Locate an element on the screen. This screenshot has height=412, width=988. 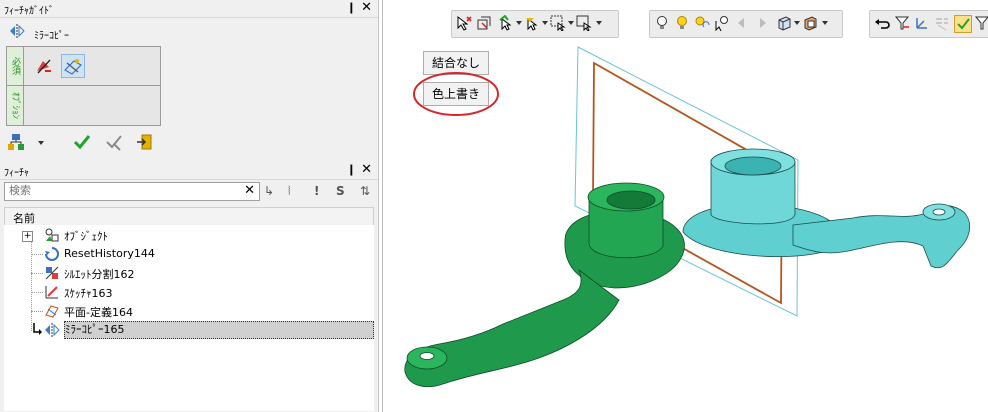
select-plane-icon is located at coordinates (73, 67).